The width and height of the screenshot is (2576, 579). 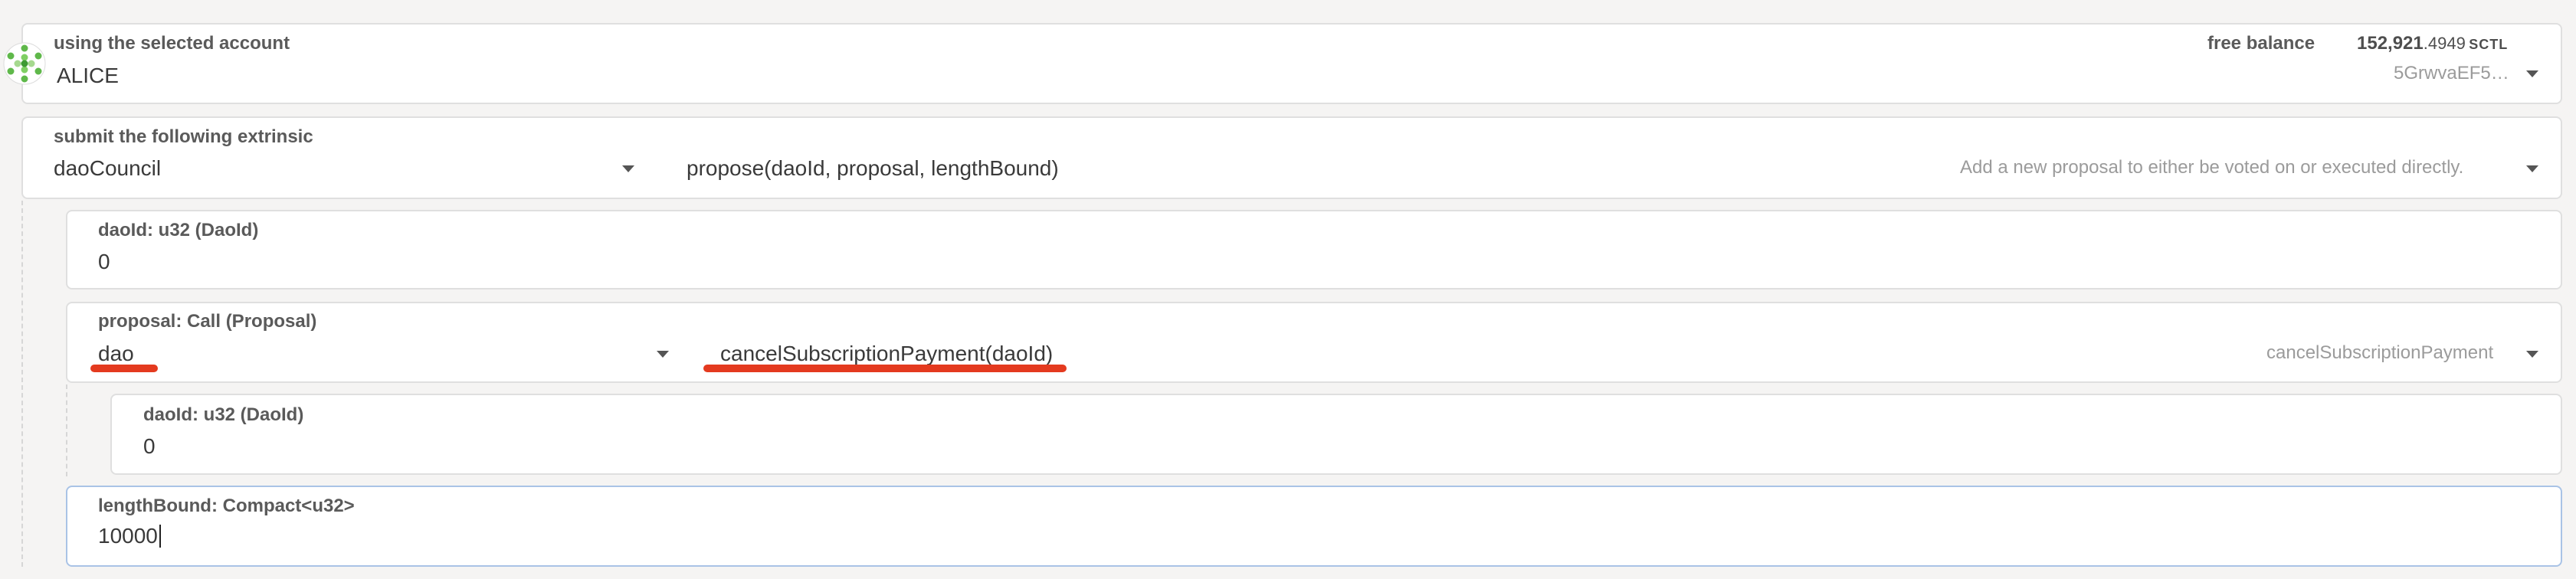 What do you see at coordinates (183, 136) in the screenshot?
I see `extrinsic-label: submit the following extrinsic` at bounding box center [183, 136].